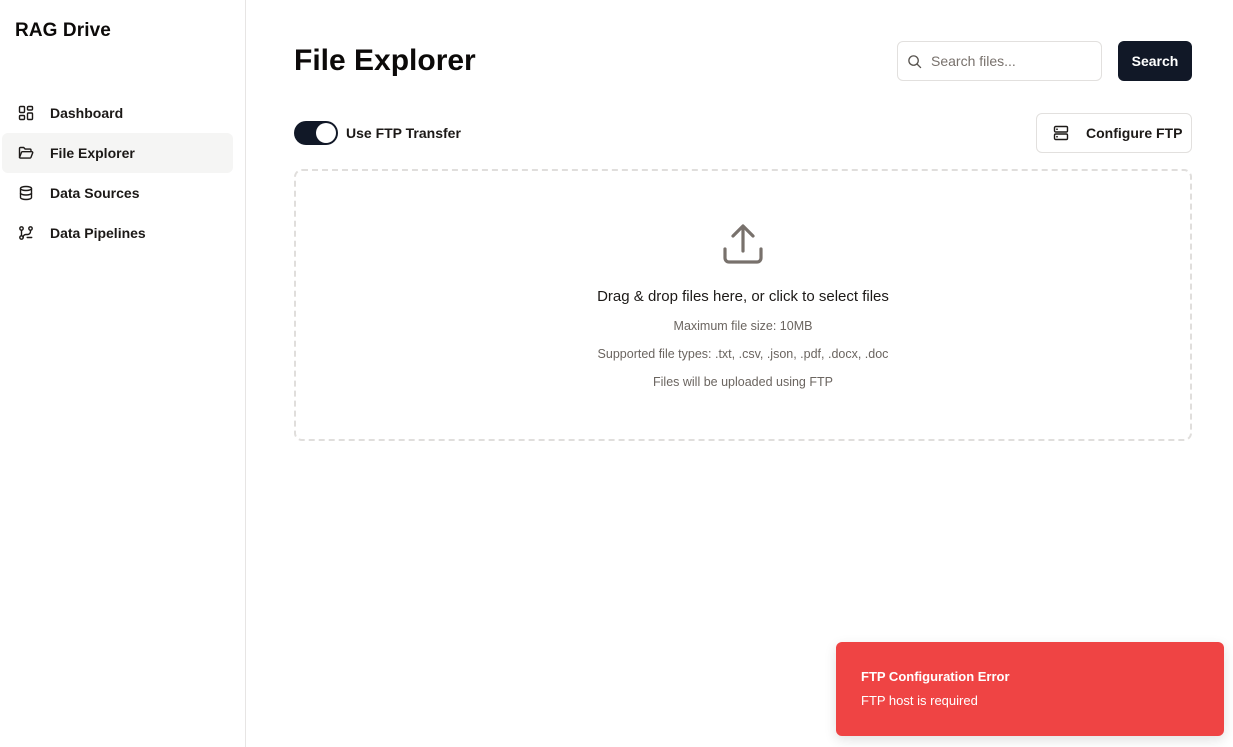 Image resolution: width=1233 pixels, height=747 pixels. What do you see at coordinates (403, 133) in the screenshot?
I see `ftp-transfer-label: Use FTP Transfer` at bounding box center [403, 133].